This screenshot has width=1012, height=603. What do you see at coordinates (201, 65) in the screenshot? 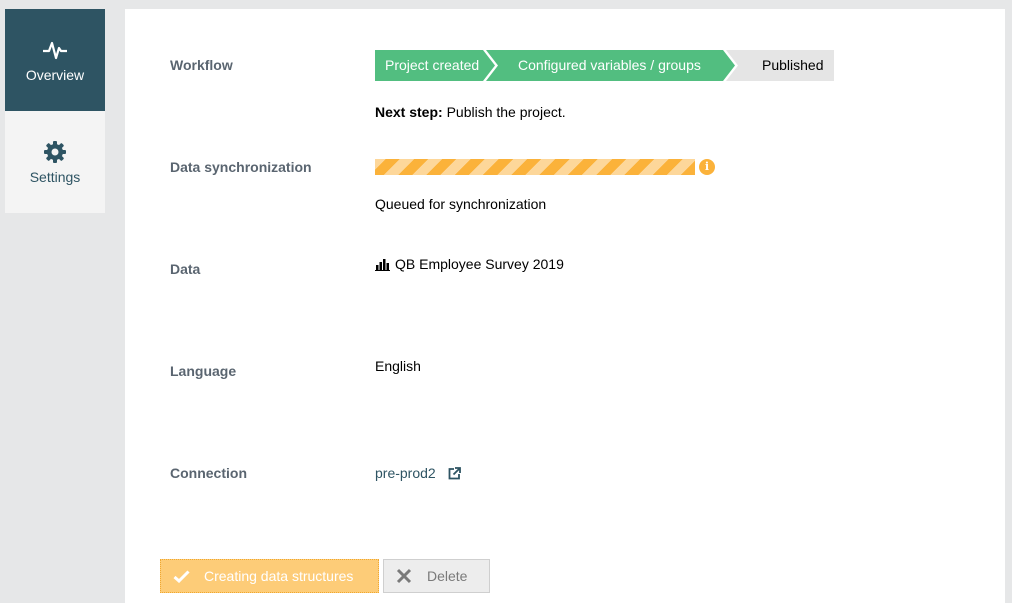
I see `workflow-label: Workflow` at bounding box center [201, 65].